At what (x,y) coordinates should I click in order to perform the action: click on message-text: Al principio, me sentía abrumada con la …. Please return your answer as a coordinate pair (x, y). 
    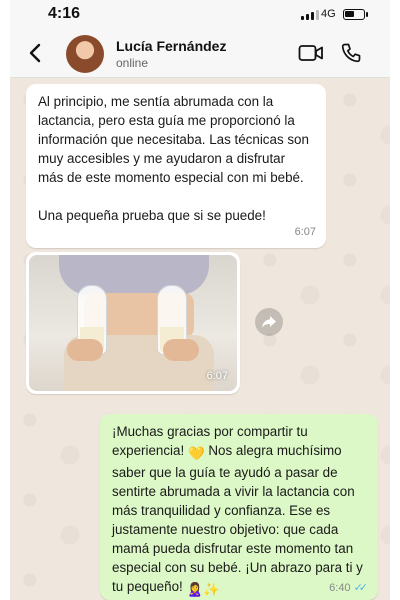
    Looking at the image, I should click on (173, 139).